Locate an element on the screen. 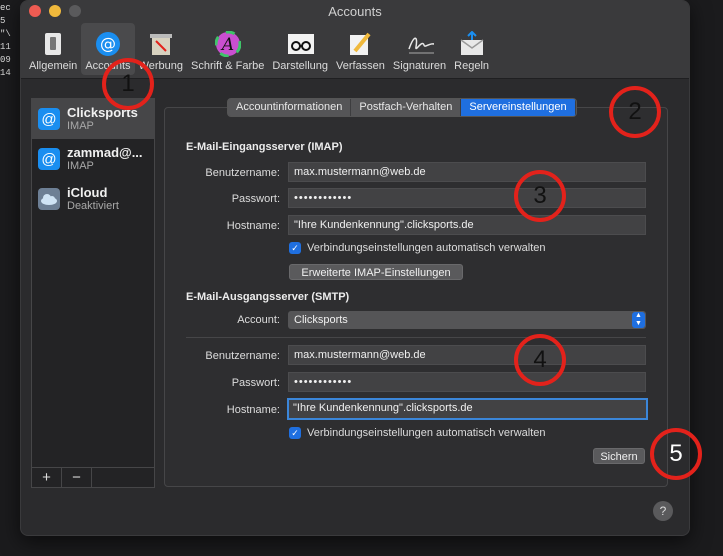 This screenshot has height=556, width=723. add-account-button: + is located at coordinates (47, 478).